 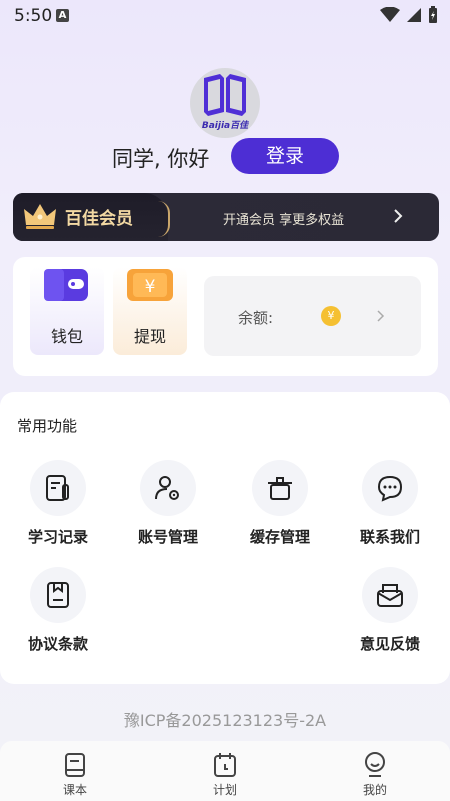 What do you see at coordinates (284, 220) in the screenshot?
I see `vip-subtitle: 开通会员 享更多权益` at bounding box center [284, 220].